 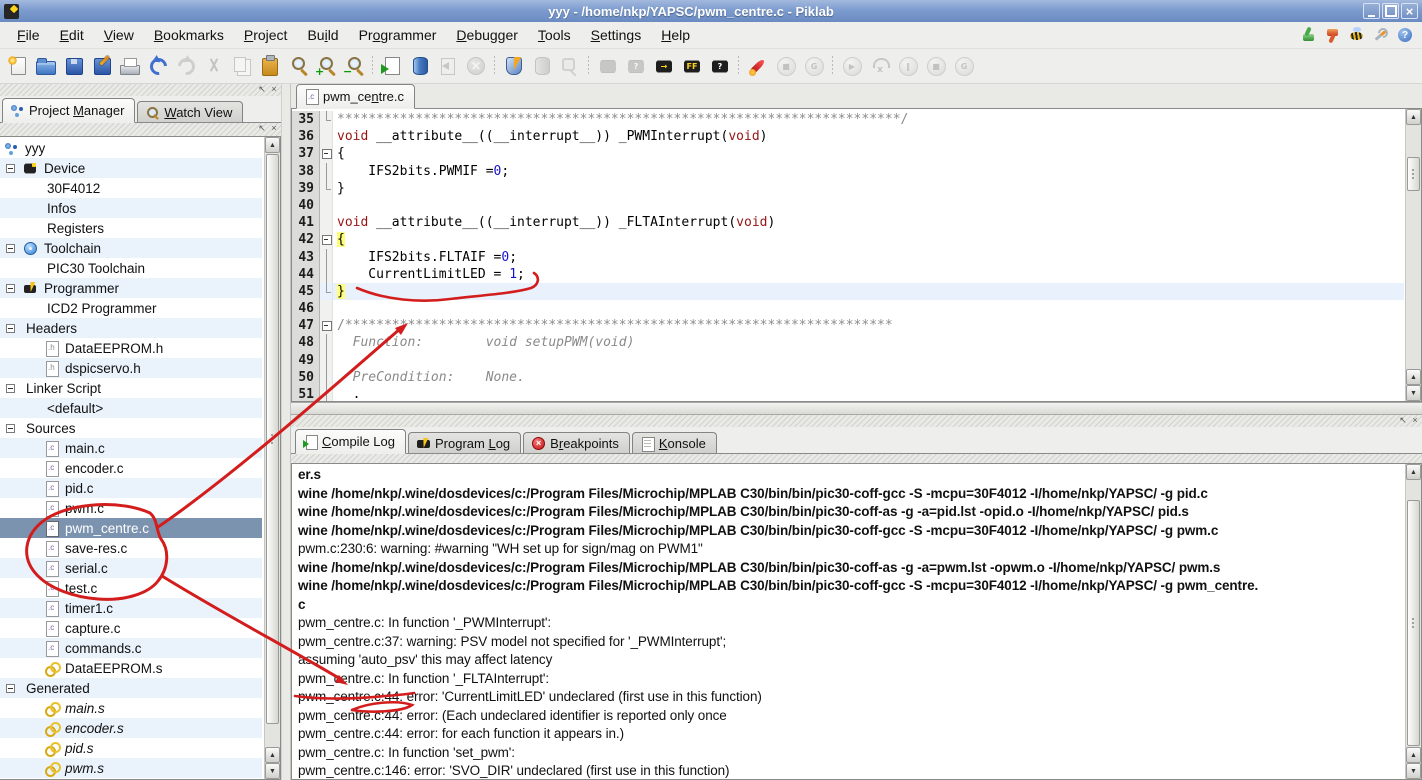 What do you see at coordinates (758, 66) in the screenshot?
I see `run-button` at bounding box center [758, 66].